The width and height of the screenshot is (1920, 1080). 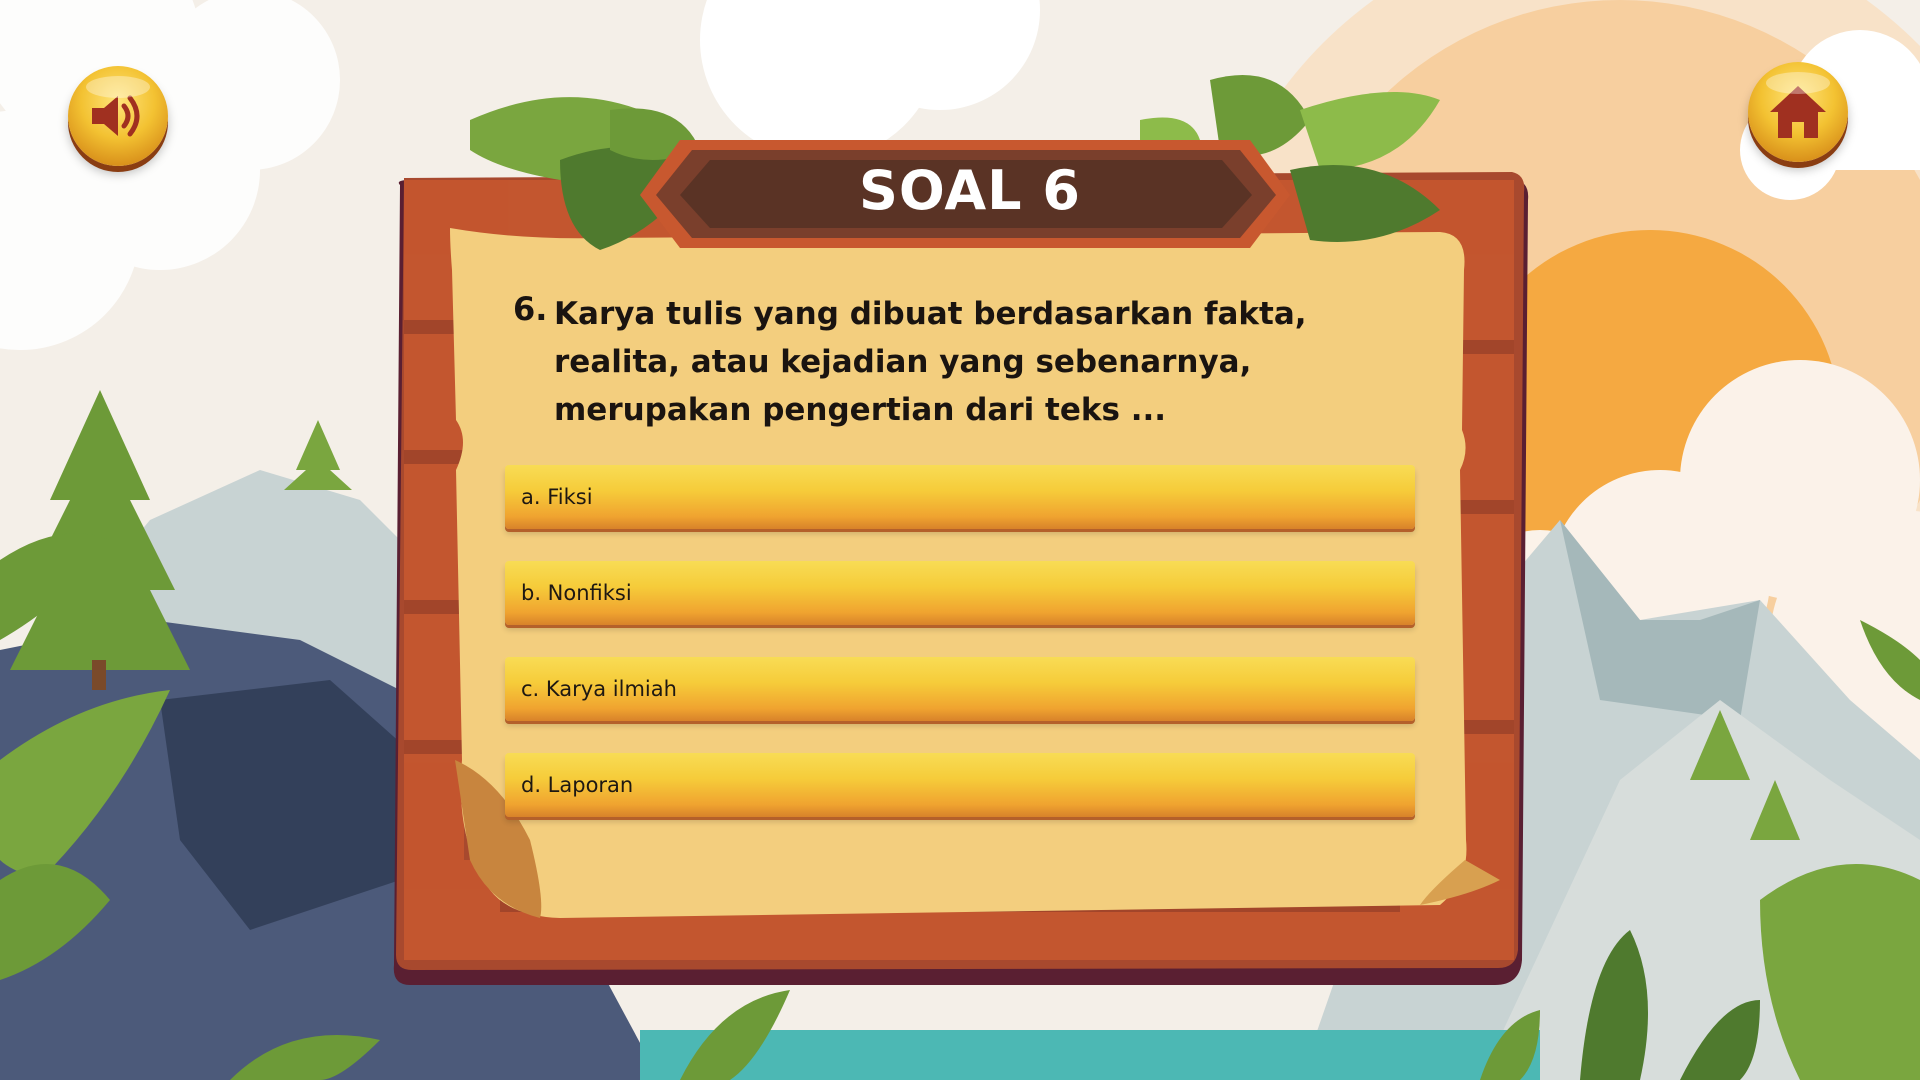 I want to click on answer-option-a: a. Fiksi, so click(x=960, y=497).